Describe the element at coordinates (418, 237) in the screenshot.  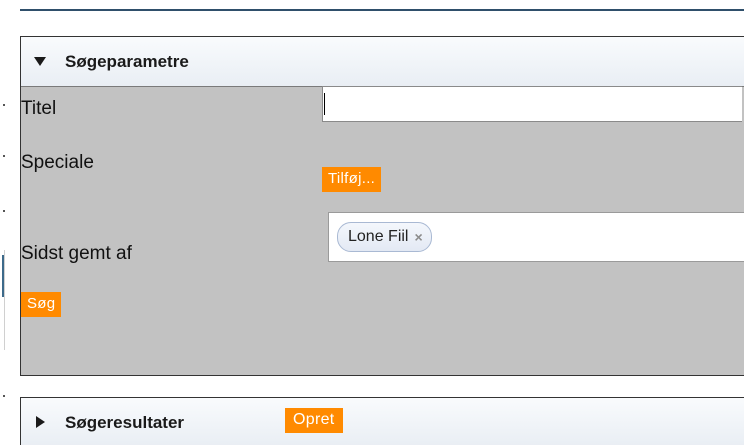
I see `remove-token-icon: ×` at that location.